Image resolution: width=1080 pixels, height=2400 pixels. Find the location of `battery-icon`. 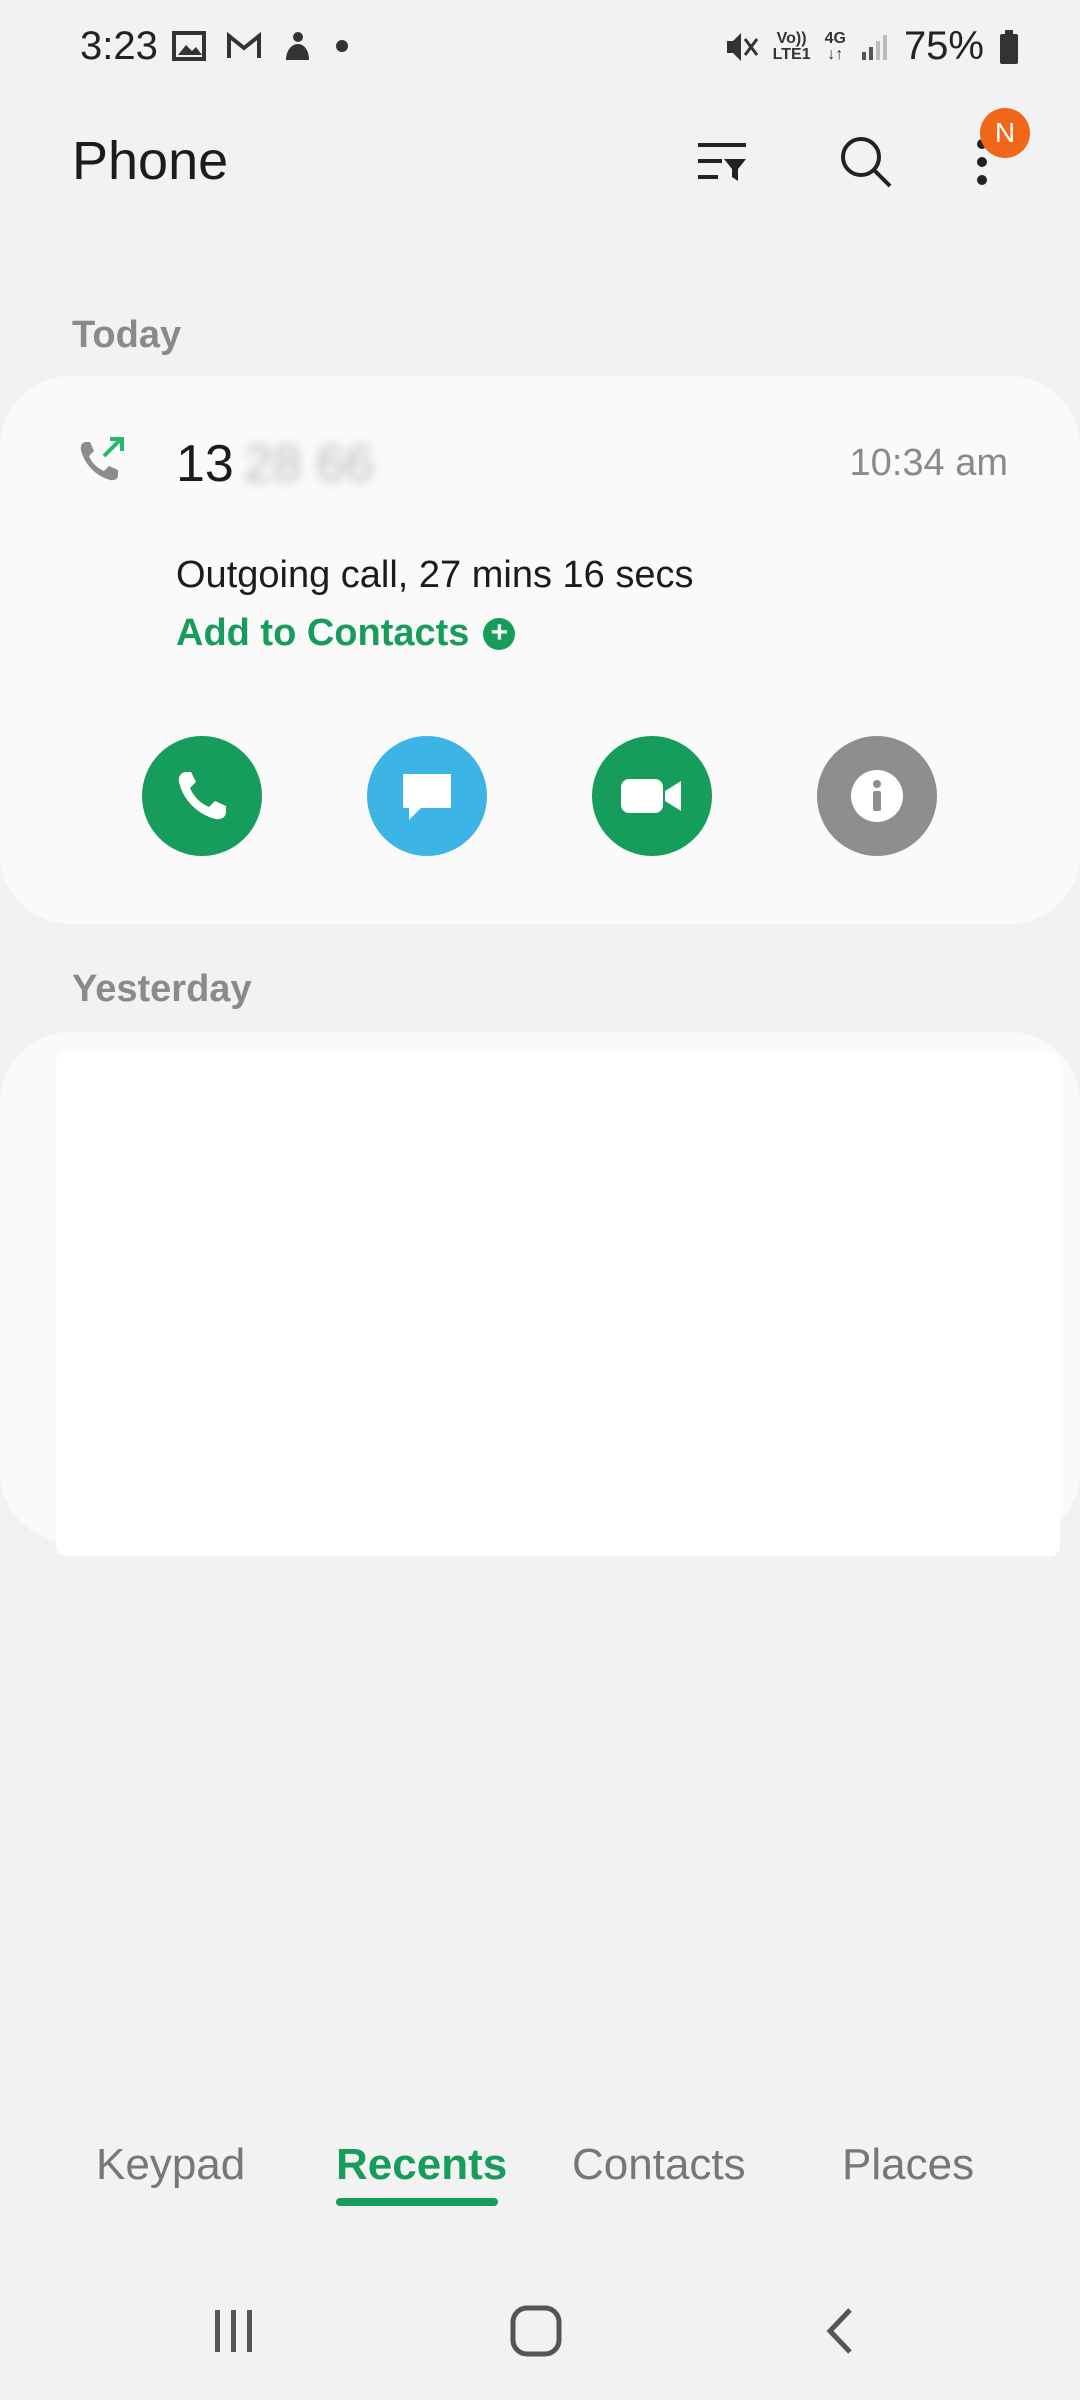

battery-icon is located at coordinates (1009, 46).